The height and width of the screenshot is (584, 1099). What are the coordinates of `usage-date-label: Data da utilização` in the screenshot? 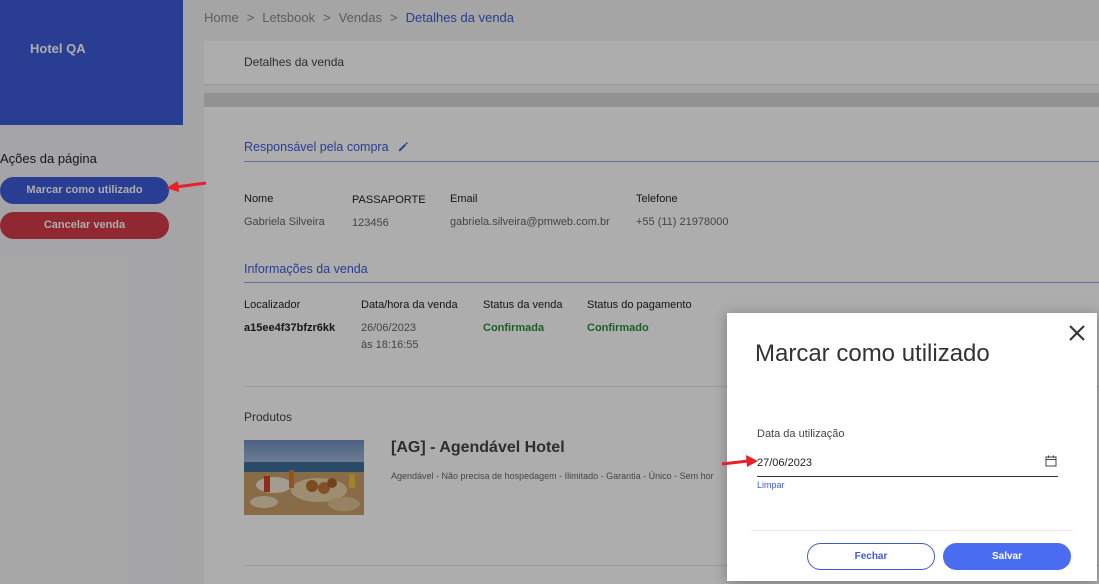 It's located at (801, 434).